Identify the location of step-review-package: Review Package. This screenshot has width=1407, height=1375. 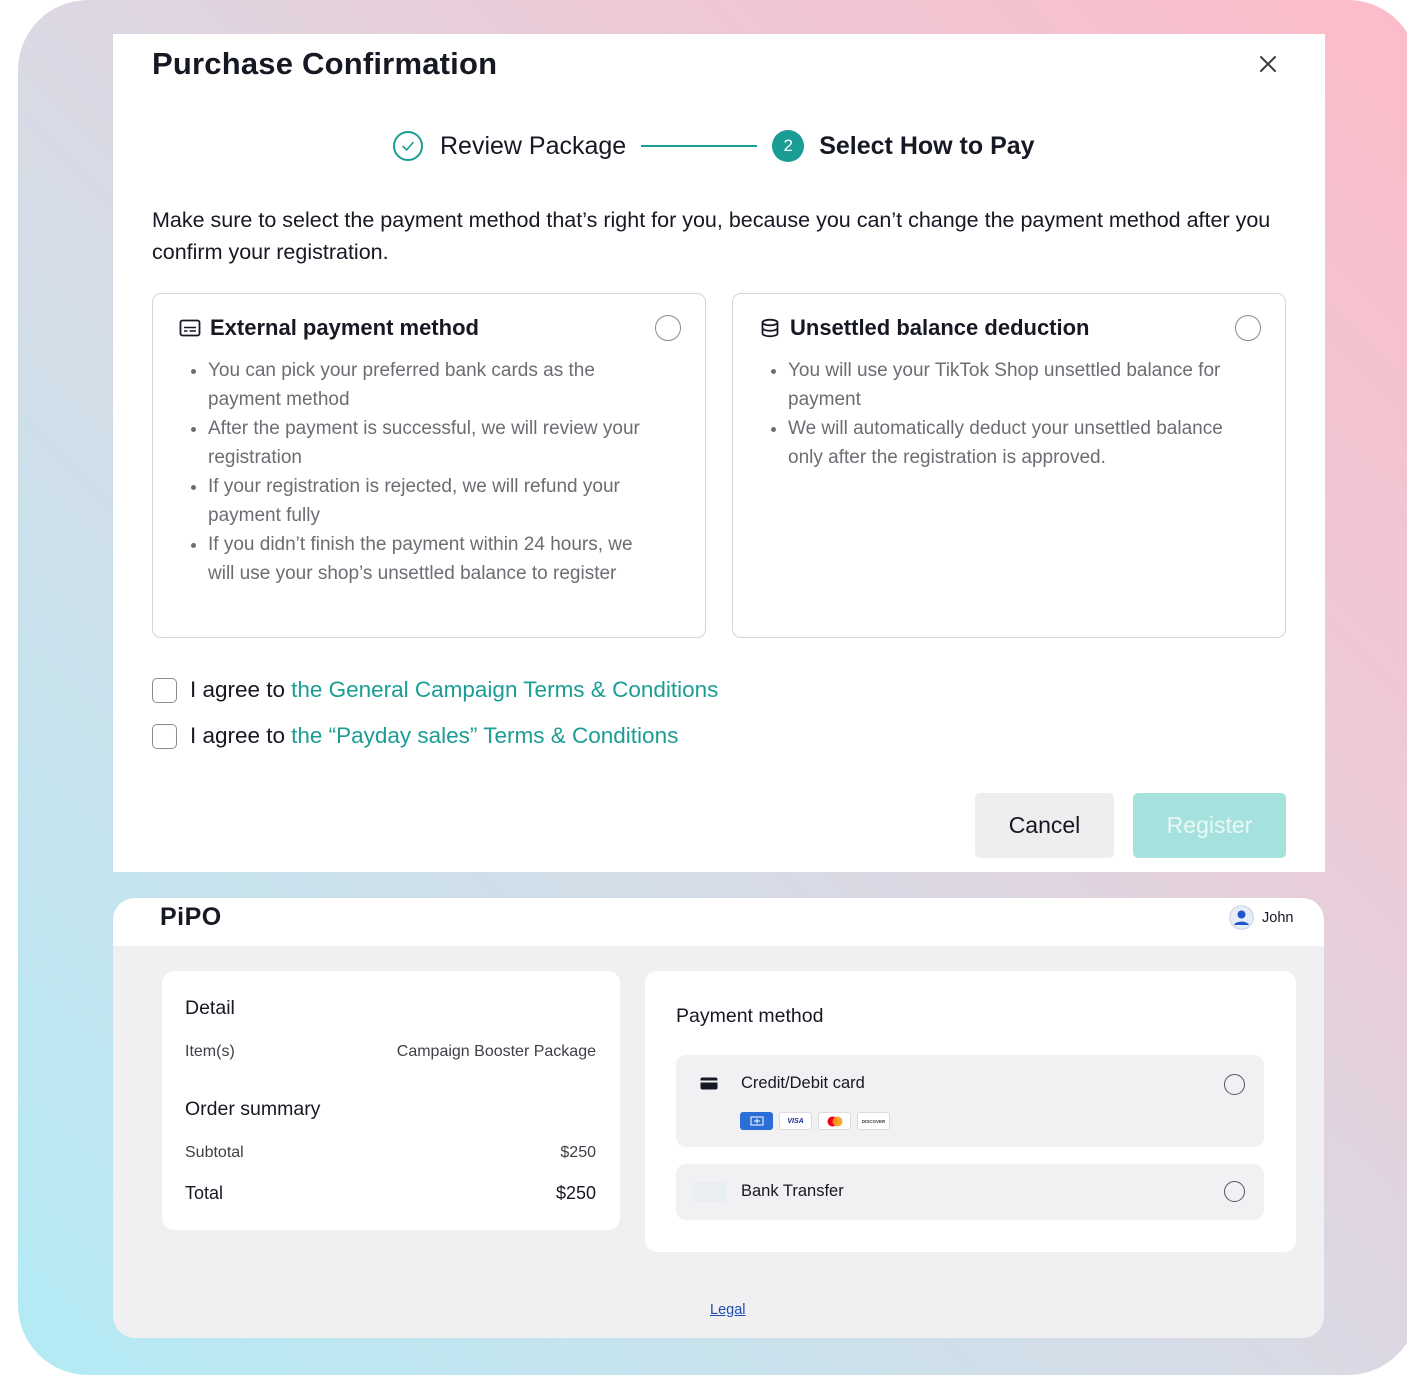
(533, 145).